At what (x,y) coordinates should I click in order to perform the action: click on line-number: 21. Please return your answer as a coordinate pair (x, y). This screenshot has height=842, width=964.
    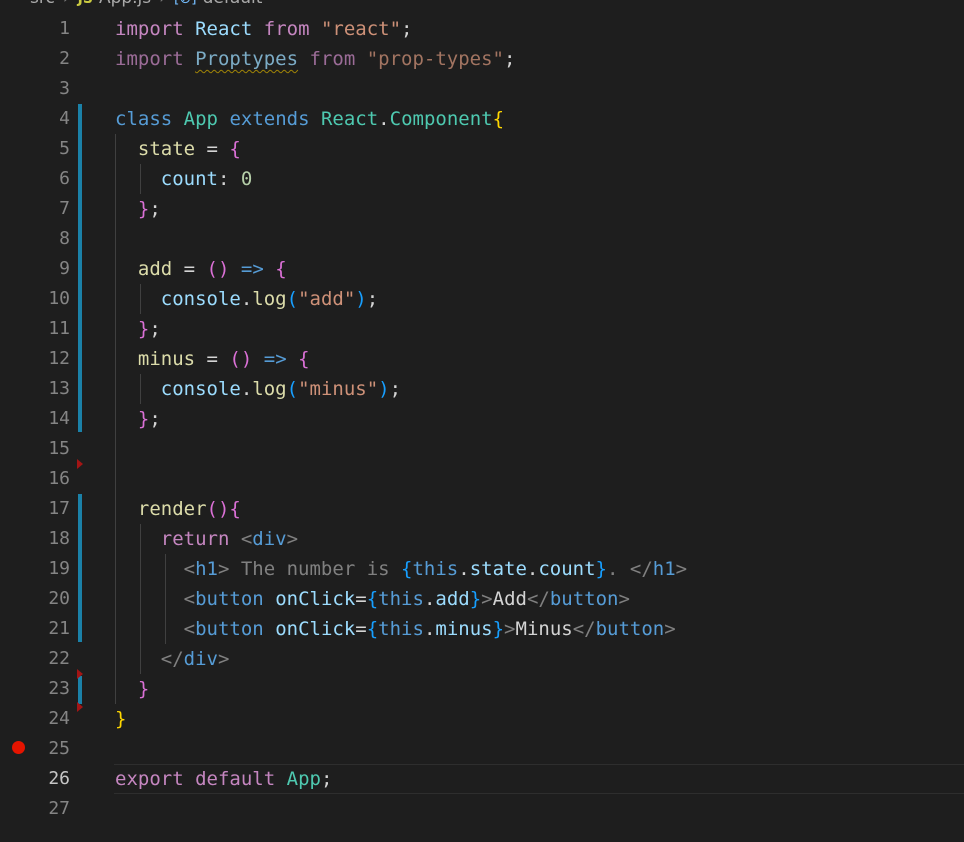
    Looking at the image, I should click on (59, 628).